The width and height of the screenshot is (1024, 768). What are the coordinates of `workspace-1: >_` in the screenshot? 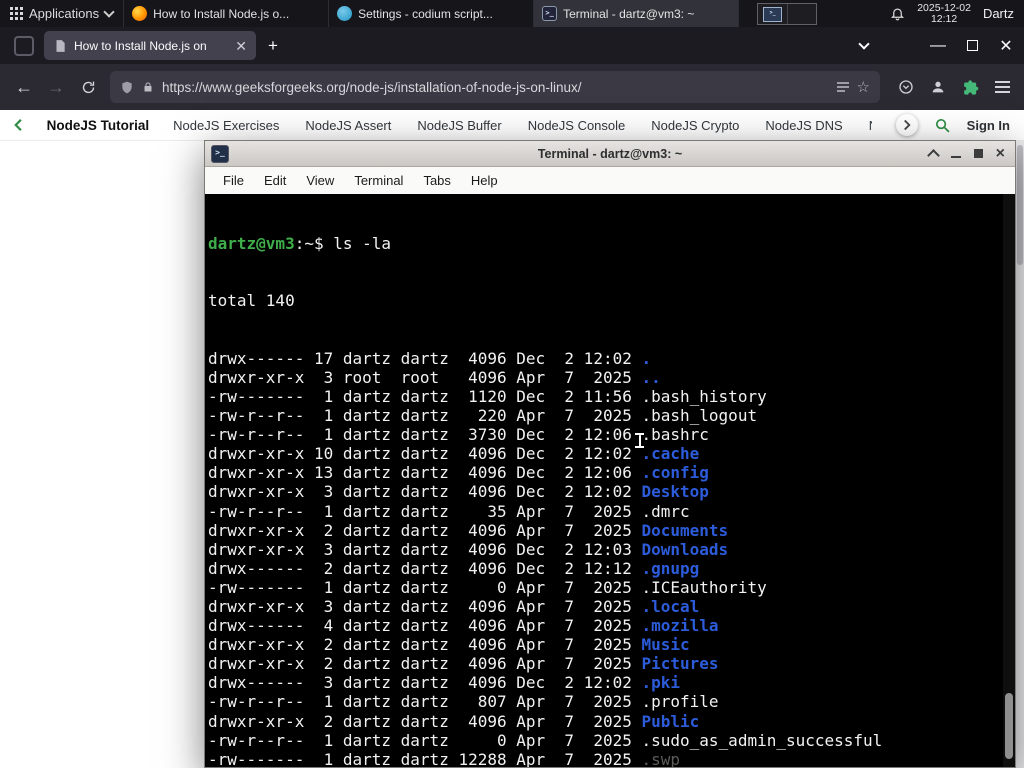 It's located at (773, 13).